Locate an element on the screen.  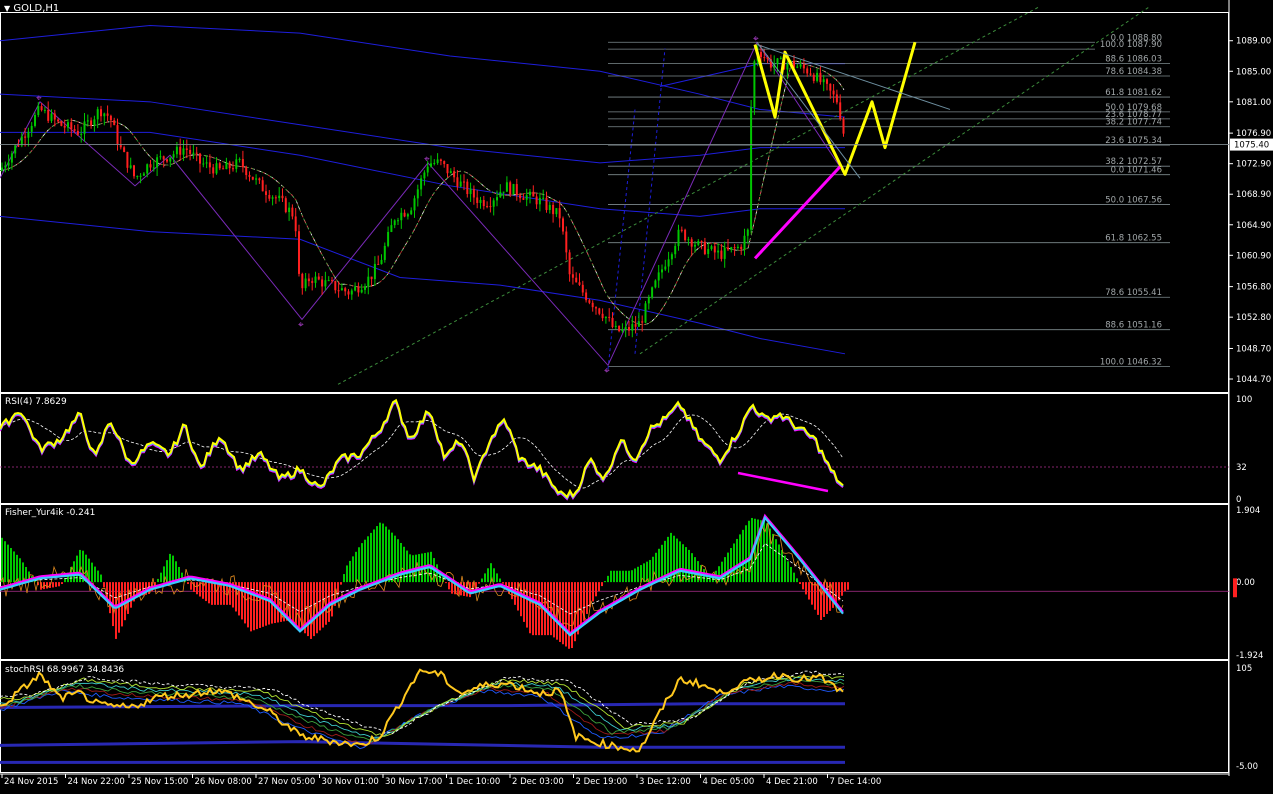
rsi-level-label: 32 is located at coordinates (1241, 468).